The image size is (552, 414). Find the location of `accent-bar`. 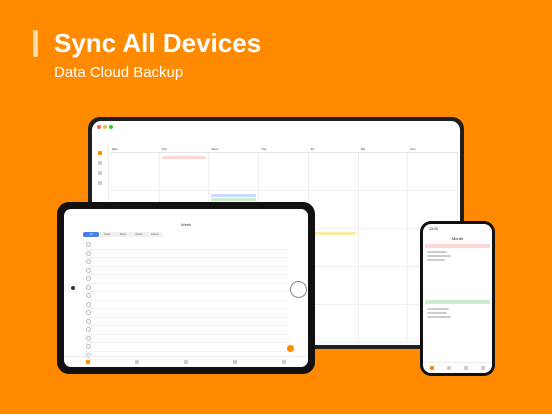

accent-bar is located at coordinates (35, 43).